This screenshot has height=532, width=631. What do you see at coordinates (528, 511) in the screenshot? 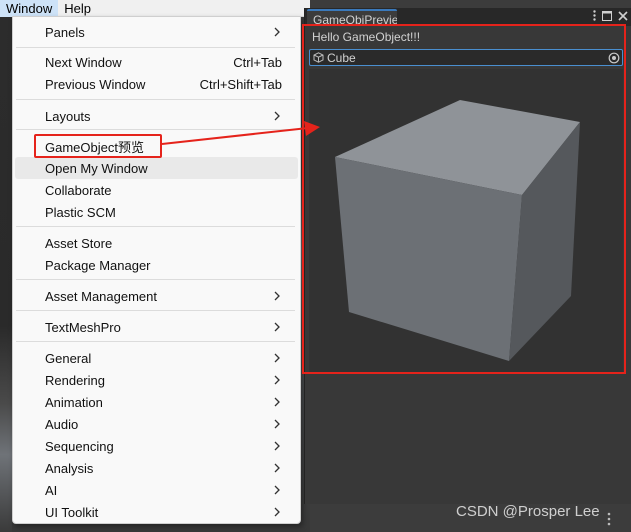
I see `watermark: CSDN @Prosper Lee` at bounding box center [528, 511].